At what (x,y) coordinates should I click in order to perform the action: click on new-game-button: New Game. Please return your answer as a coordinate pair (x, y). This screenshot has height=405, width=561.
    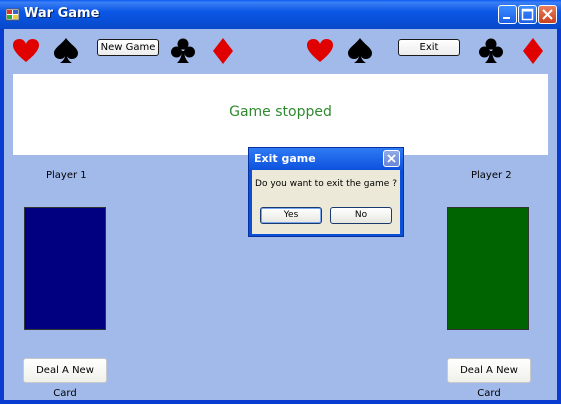
    Looking at the image, I should click on (128, 47).